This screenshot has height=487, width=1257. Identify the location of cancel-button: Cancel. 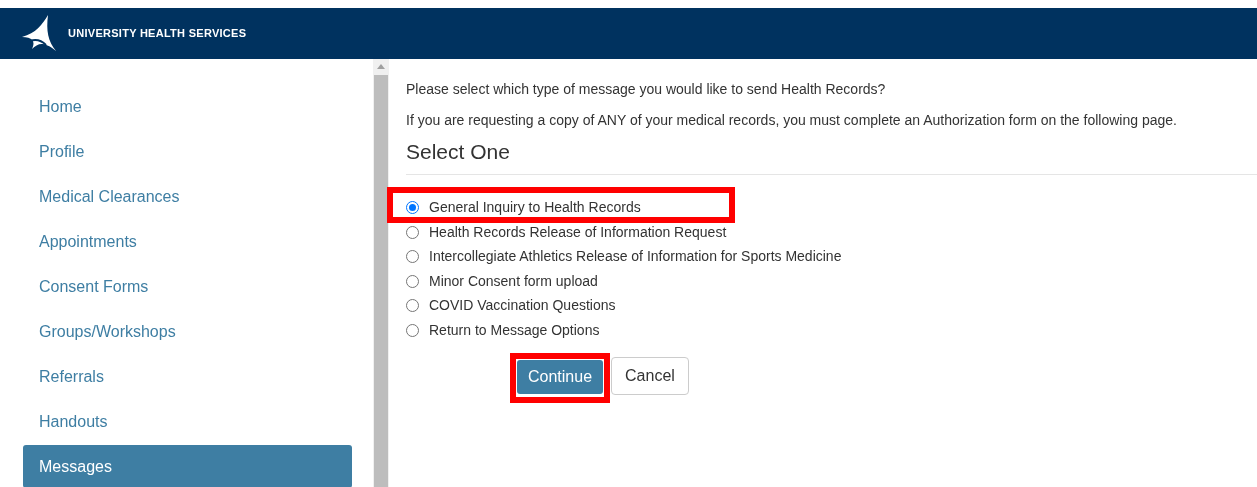
(650, 375).